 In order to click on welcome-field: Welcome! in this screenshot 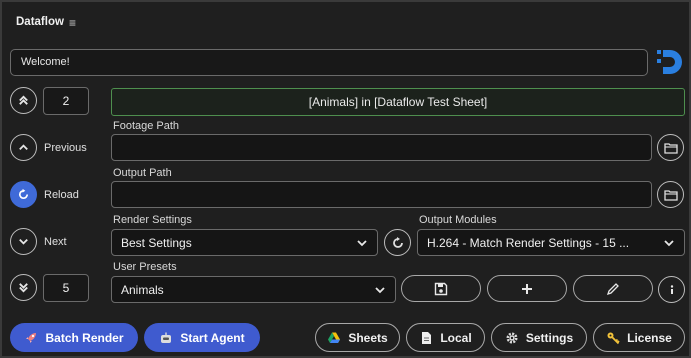, I will do `click(329, 62)`.